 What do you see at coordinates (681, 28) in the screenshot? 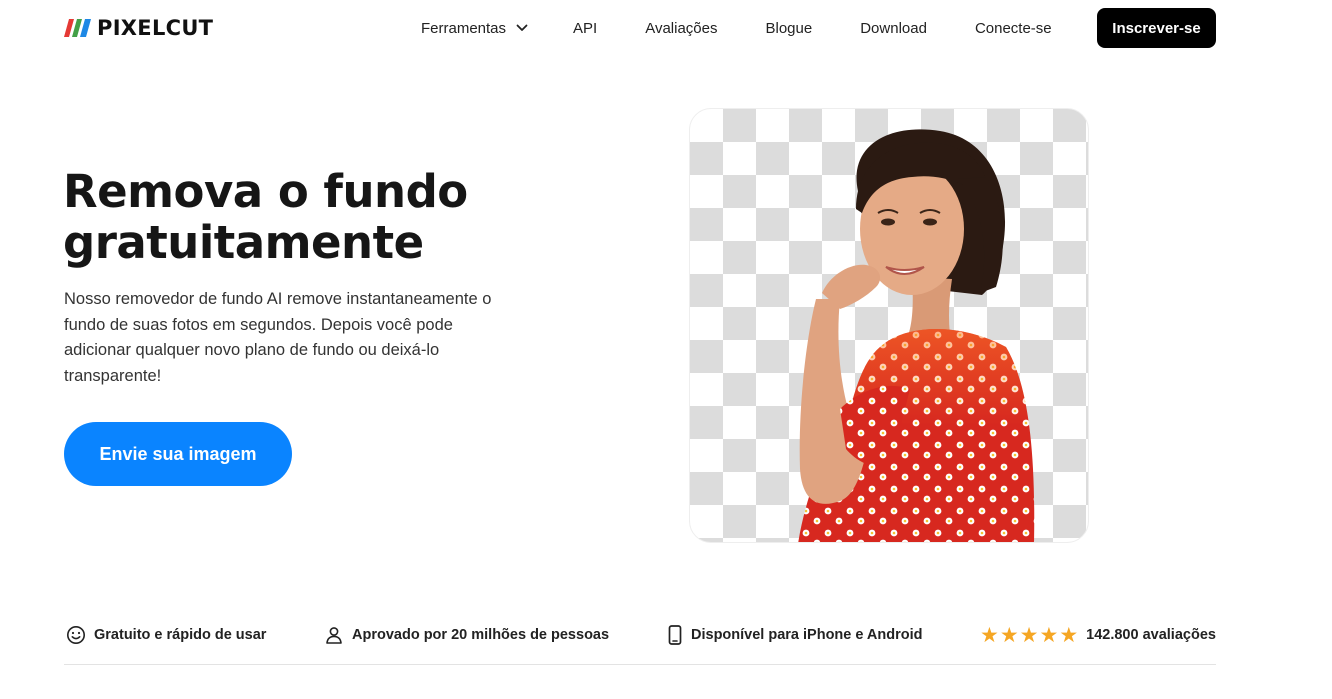
I see `nav-link-avaliacoes: Avaliações` at bounding box center [681, 28].